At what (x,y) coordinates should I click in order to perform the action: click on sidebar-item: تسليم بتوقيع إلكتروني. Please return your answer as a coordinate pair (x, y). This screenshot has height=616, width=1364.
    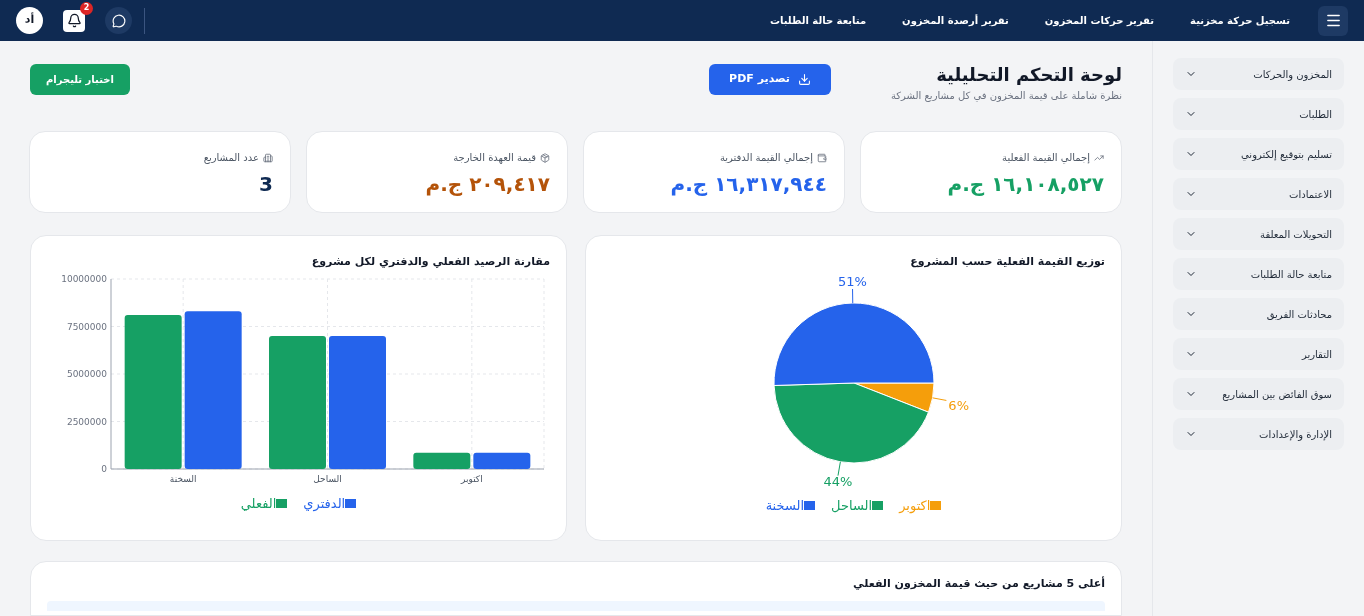
    Looking at the image, I should click on (1258, 154).